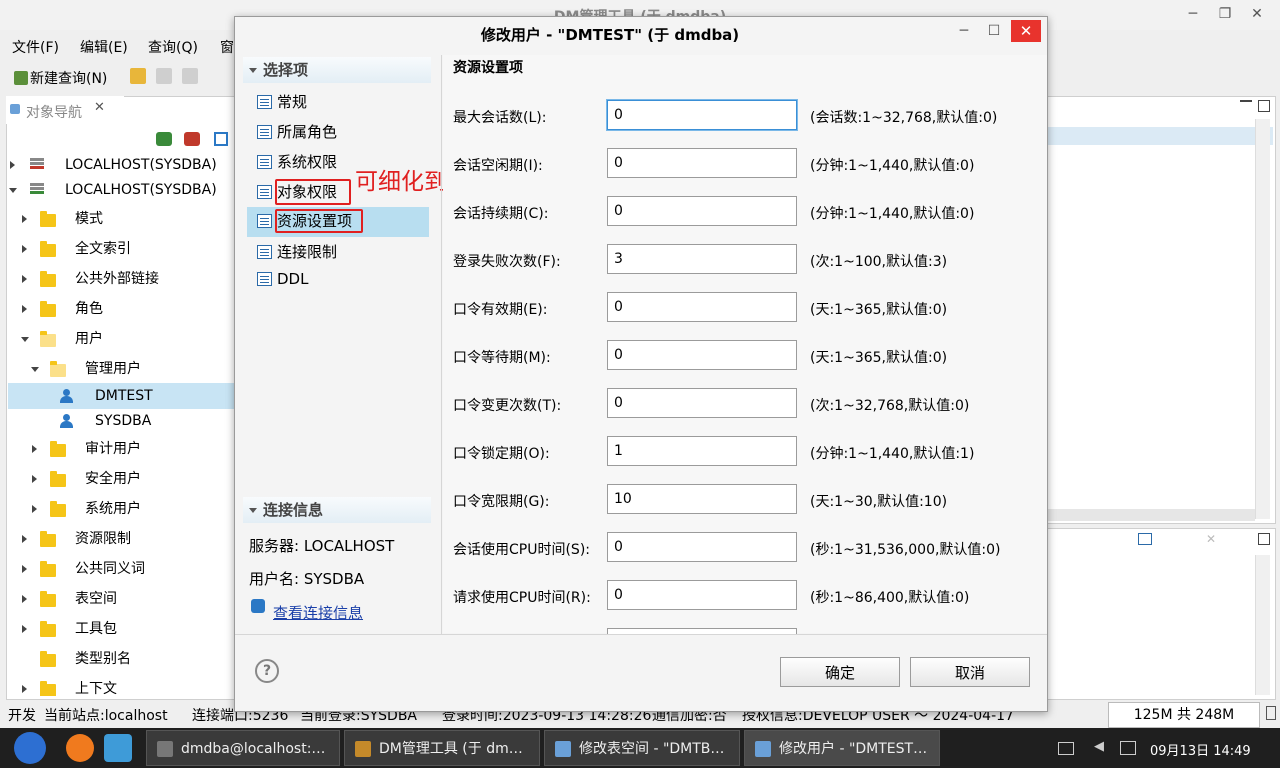  What do you see at coordinates (1262, 625) in the screenshot?
I see `output-scrollbar` at bounding box center [1262, 625].